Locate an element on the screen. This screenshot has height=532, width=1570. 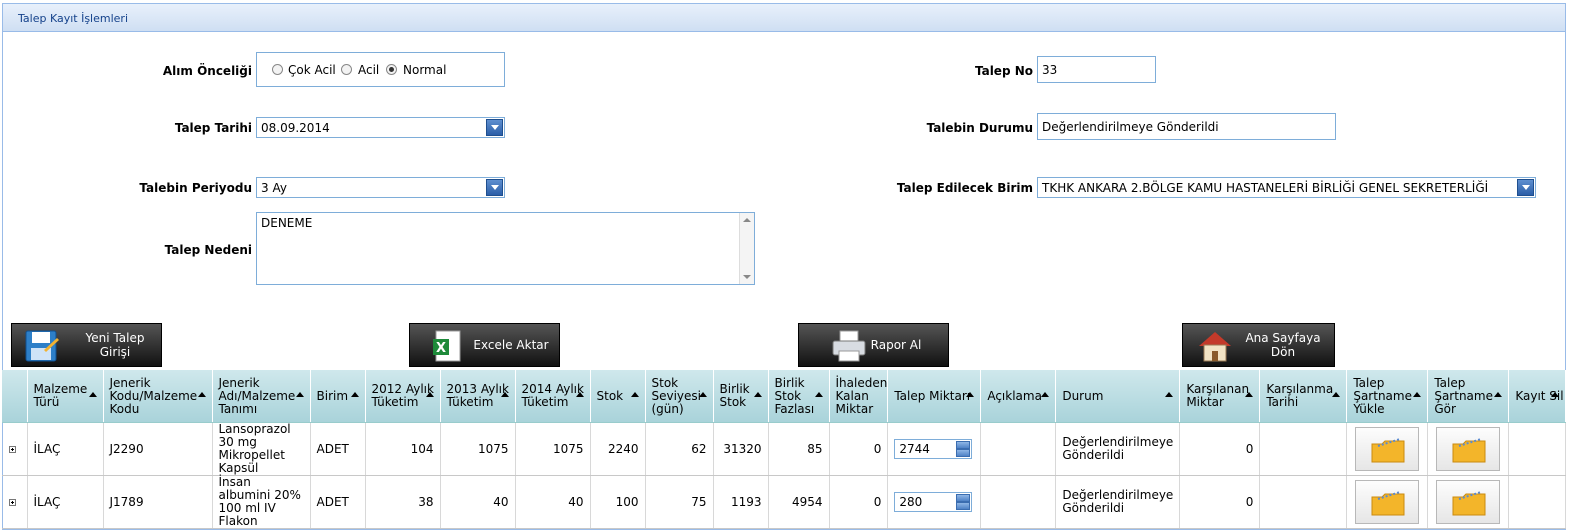
col-talep-miktari: Talep Miktarı is located at coordinates (934, 396).